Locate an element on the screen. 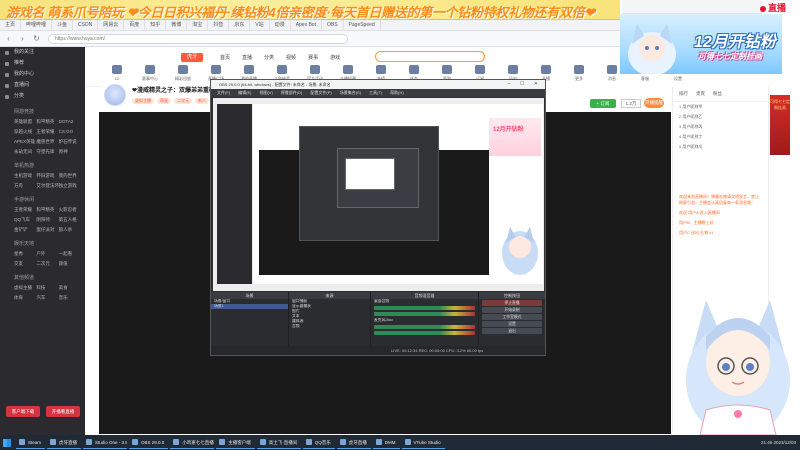 The image size is (800, 450). browser-tab: OBS is located at coordinates (333, 25).